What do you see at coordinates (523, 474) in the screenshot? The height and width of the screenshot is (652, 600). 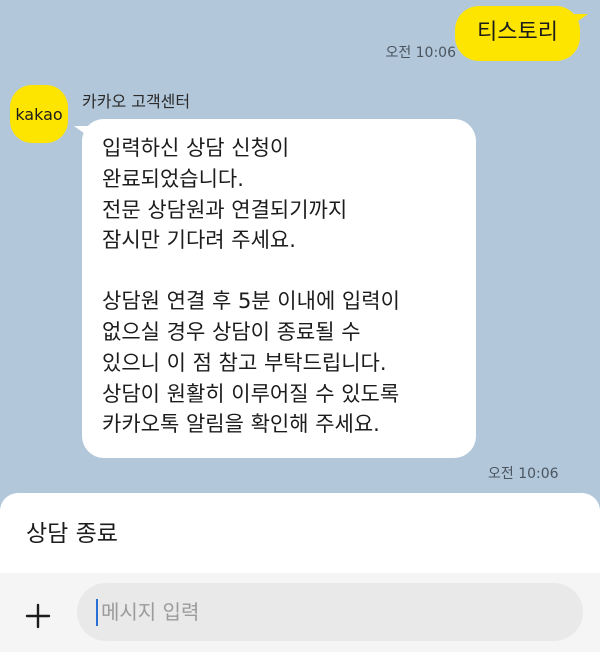 I see `incoming-message-time: 오전 10:06` at bounding box center [523, 474].